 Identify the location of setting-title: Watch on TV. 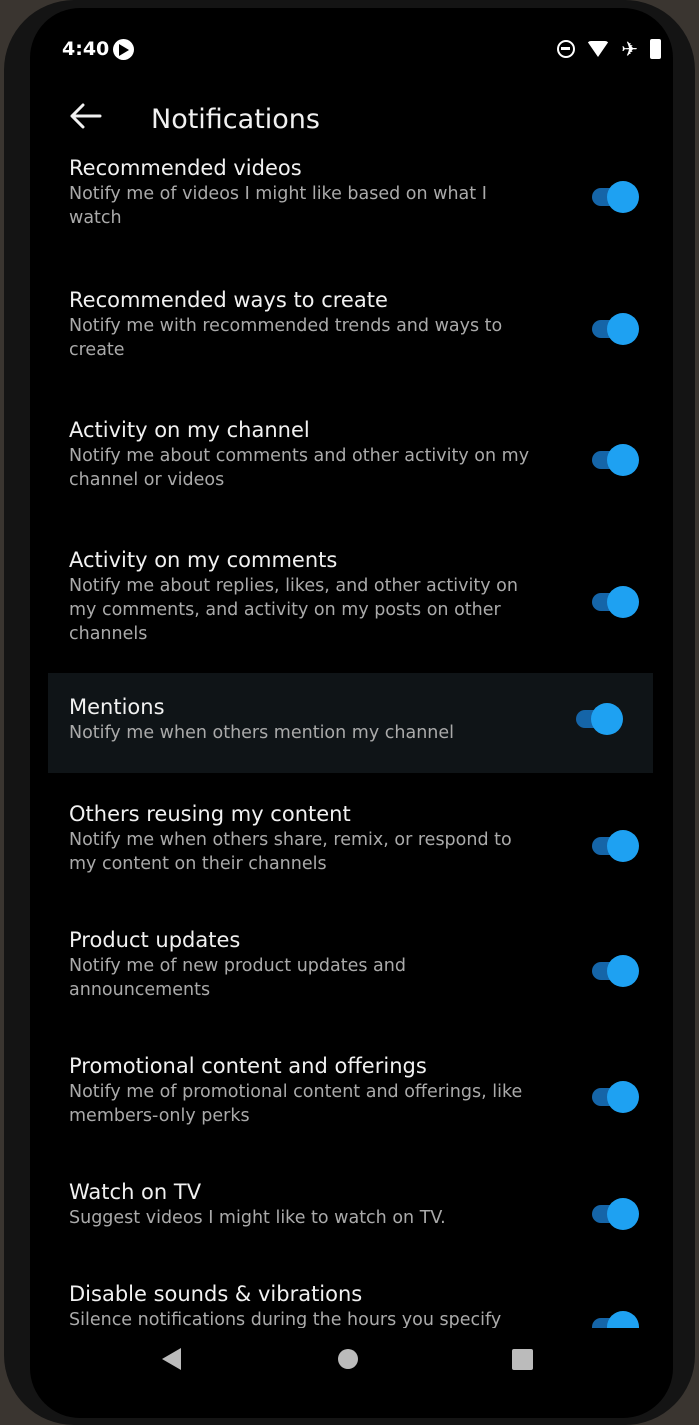
(135, 1192).